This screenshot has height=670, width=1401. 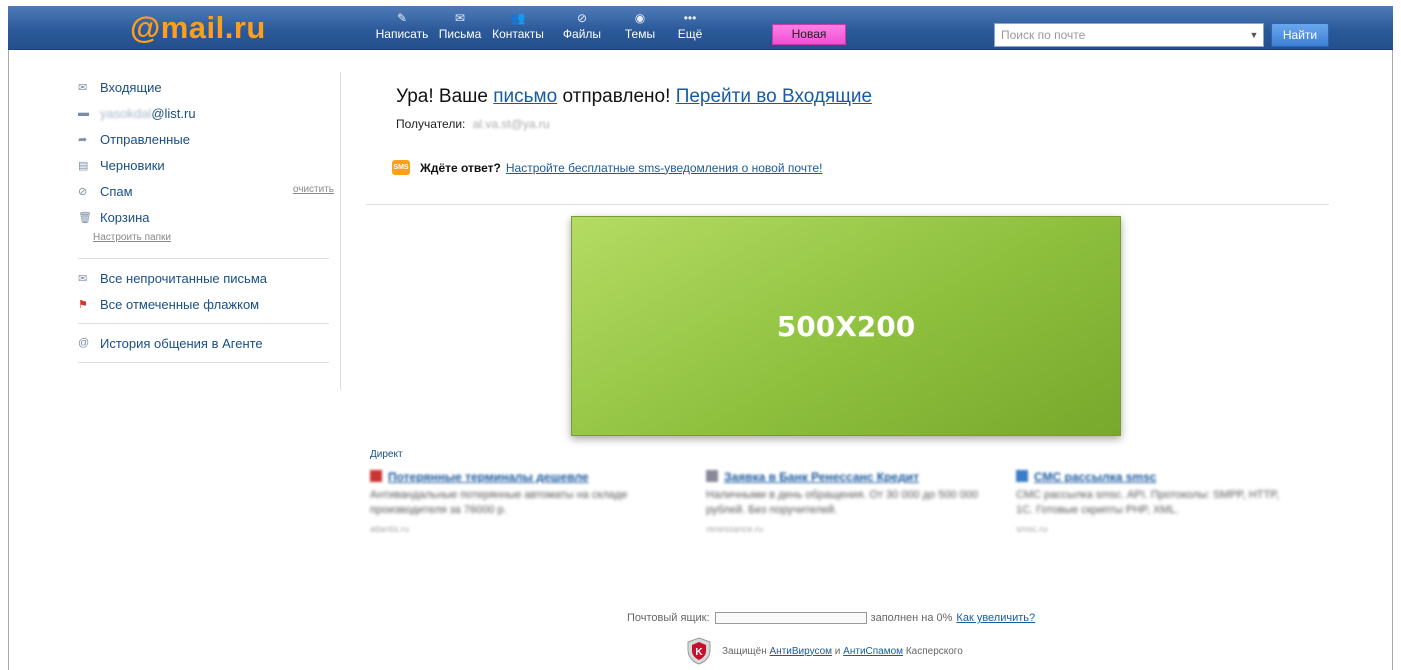 What do you see at coordinates (616, 96) in the screenshot?
I see `headline-text-2: отправлено!` at bounding box center [616, 96].